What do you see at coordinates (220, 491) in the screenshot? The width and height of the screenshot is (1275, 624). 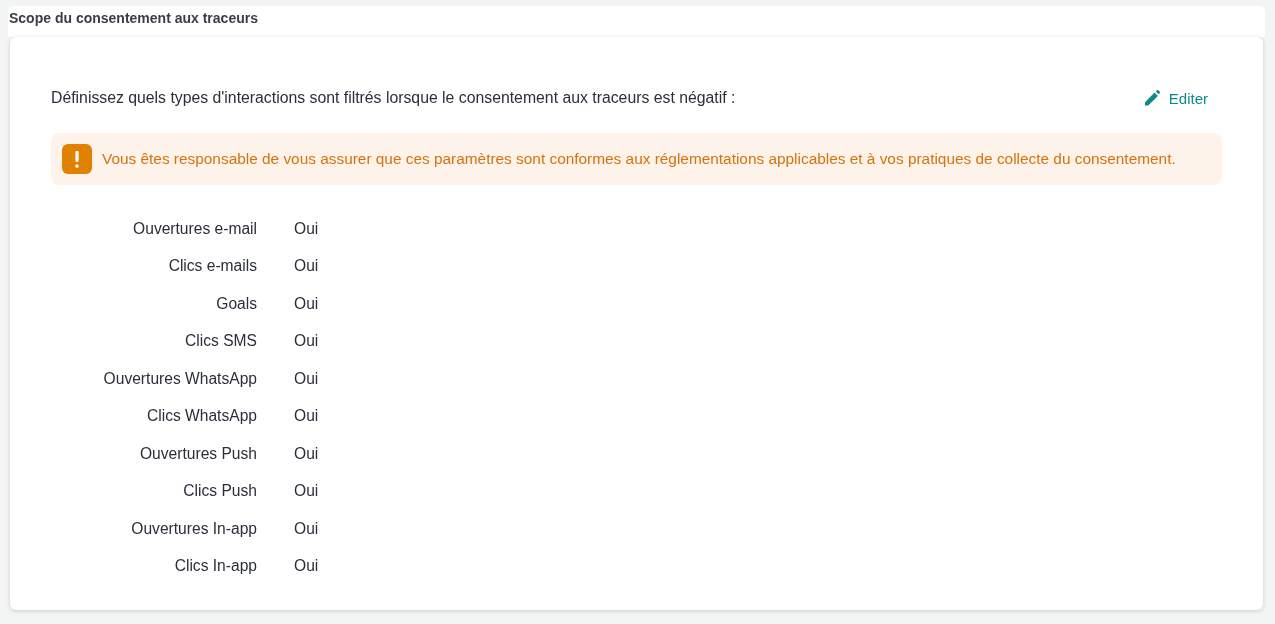 I see `setting-label: Clics Push` at bounding box center [220, 491].